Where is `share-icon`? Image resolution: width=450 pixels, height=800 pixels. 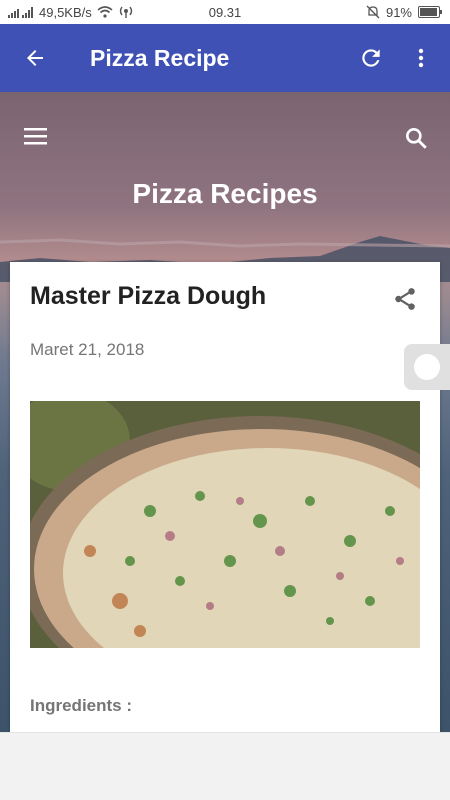 share-icon is located at coordinates (405, 299).